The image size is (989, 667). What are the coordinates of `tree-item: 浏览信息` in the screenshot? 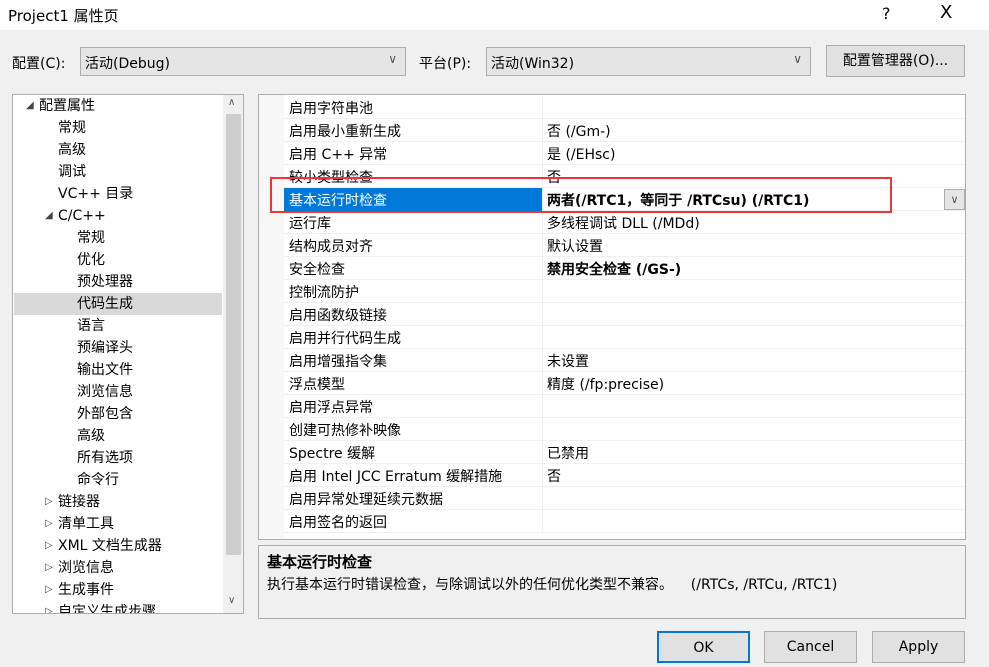 It's located at (118, 392).